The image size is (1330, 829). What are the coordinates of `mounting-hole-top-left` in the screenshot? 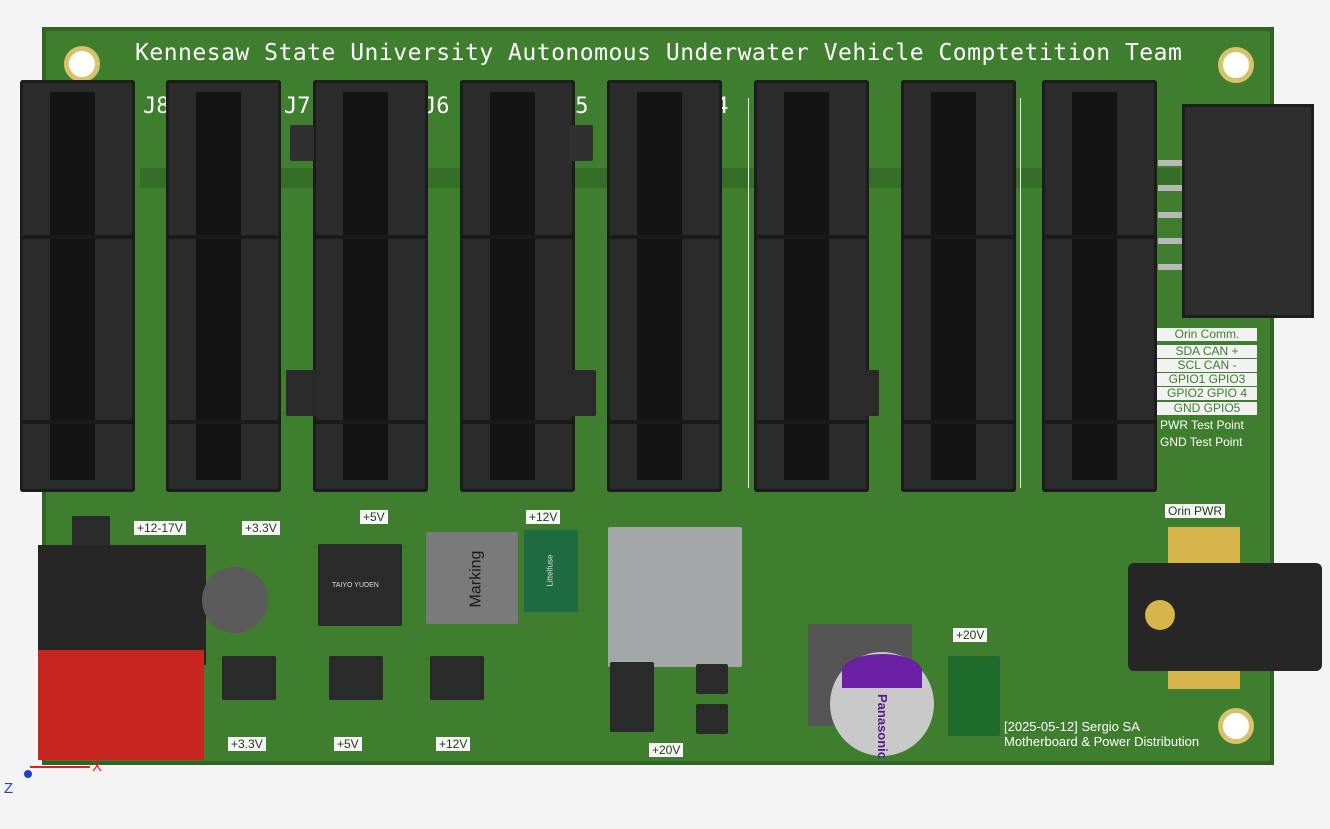 It's located at (82, 64).